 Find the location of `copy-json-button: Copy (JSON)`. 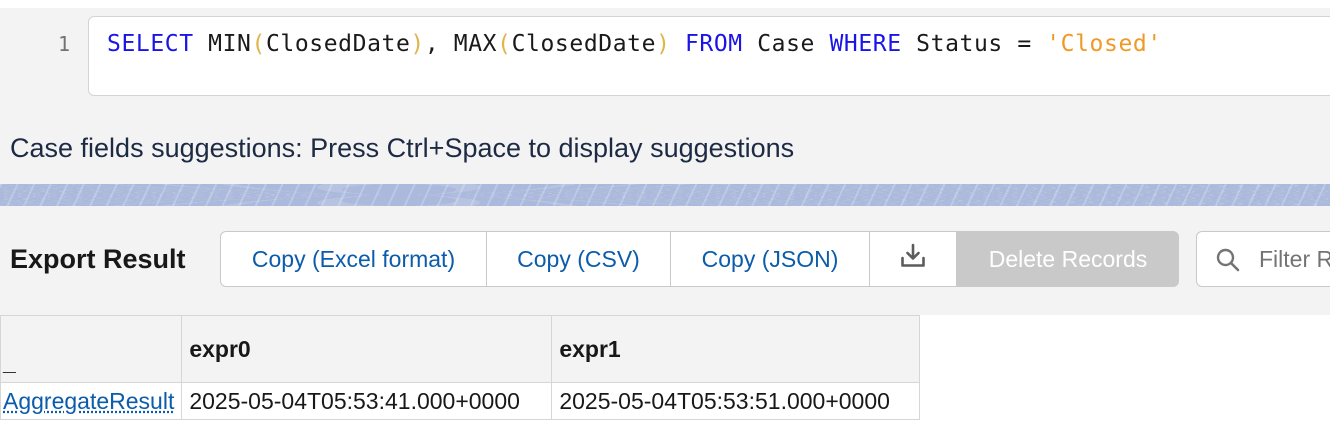

copy-json-button: Copy (JSON) is located at coordinates (770, 259).